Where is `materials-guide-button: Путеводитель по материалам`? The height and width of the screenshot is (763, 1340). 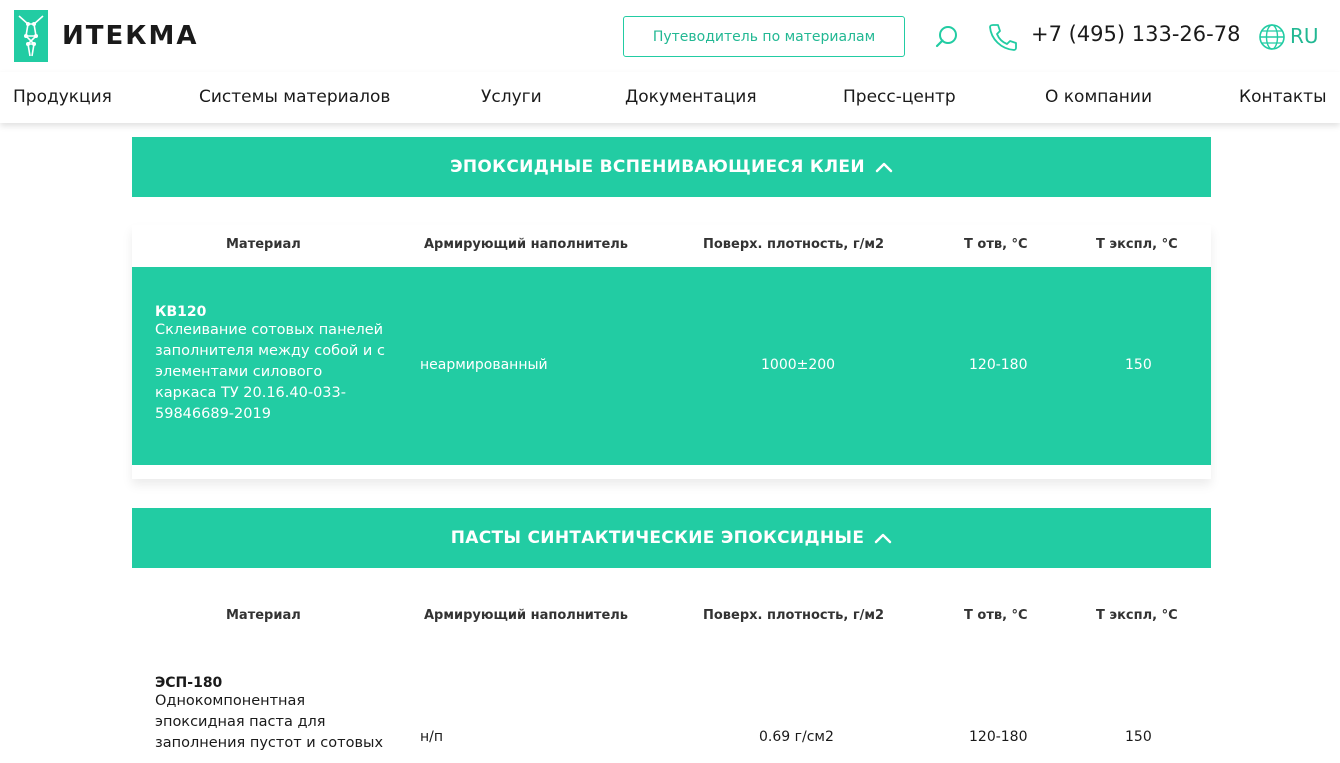
materials-guide-button: Путеводитель по материалам is located at coordinates (764, 36).